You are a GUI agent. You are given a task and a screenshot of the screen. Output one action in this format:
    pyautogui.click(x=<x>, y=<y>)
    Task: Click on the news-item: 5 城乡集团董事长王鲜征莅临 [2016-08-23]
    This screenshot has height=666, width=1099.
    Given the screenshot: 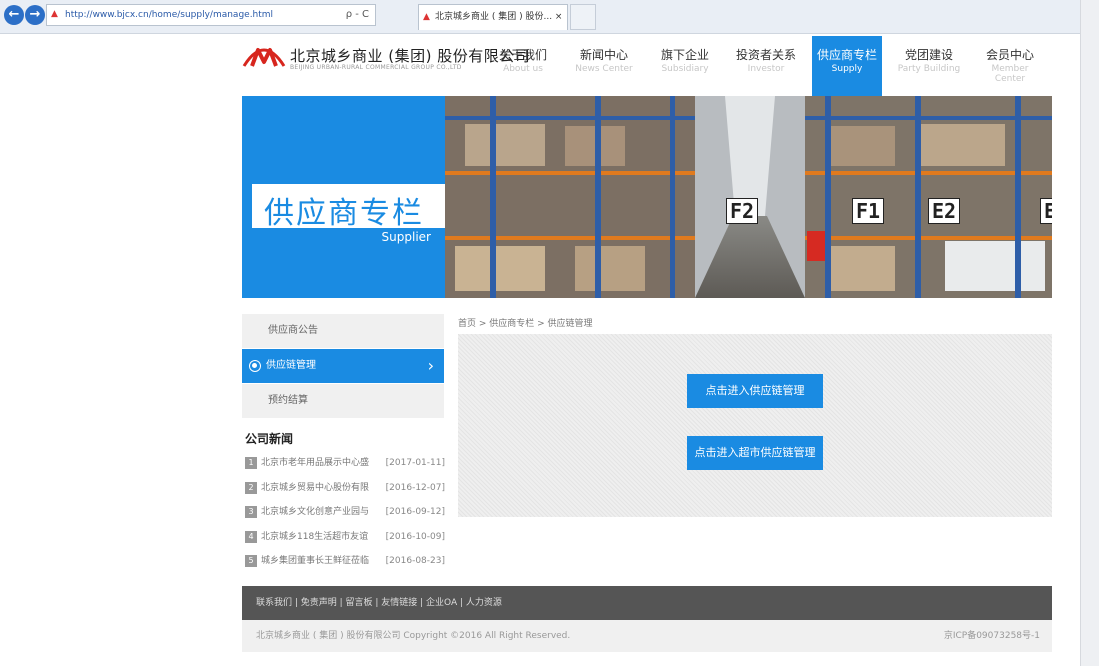 What is the action you would take?
    pyautogui.click(x=345, y=562)
    